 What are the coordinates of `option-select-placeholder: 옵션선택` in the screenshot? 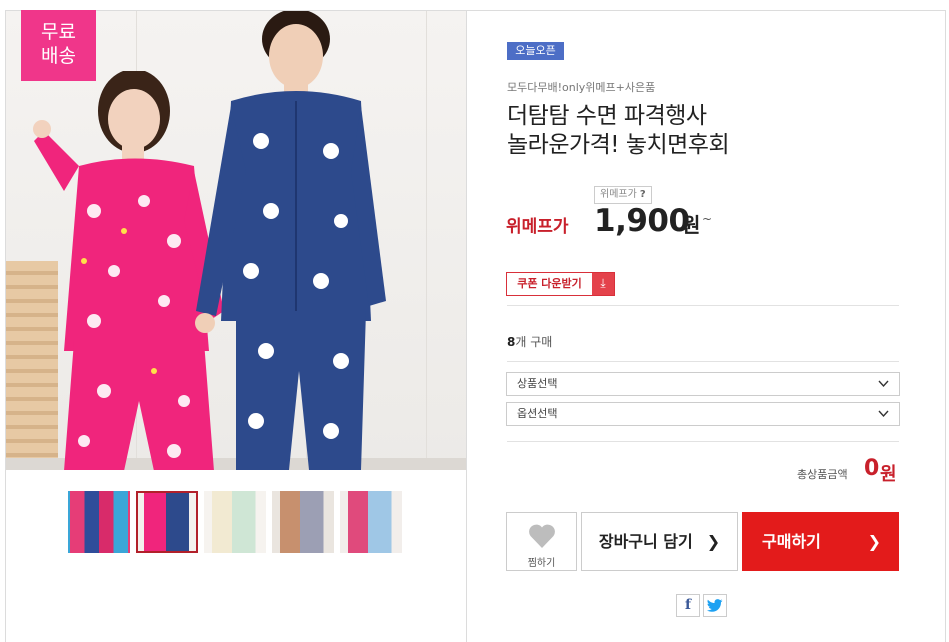 It's located at (537, 413).